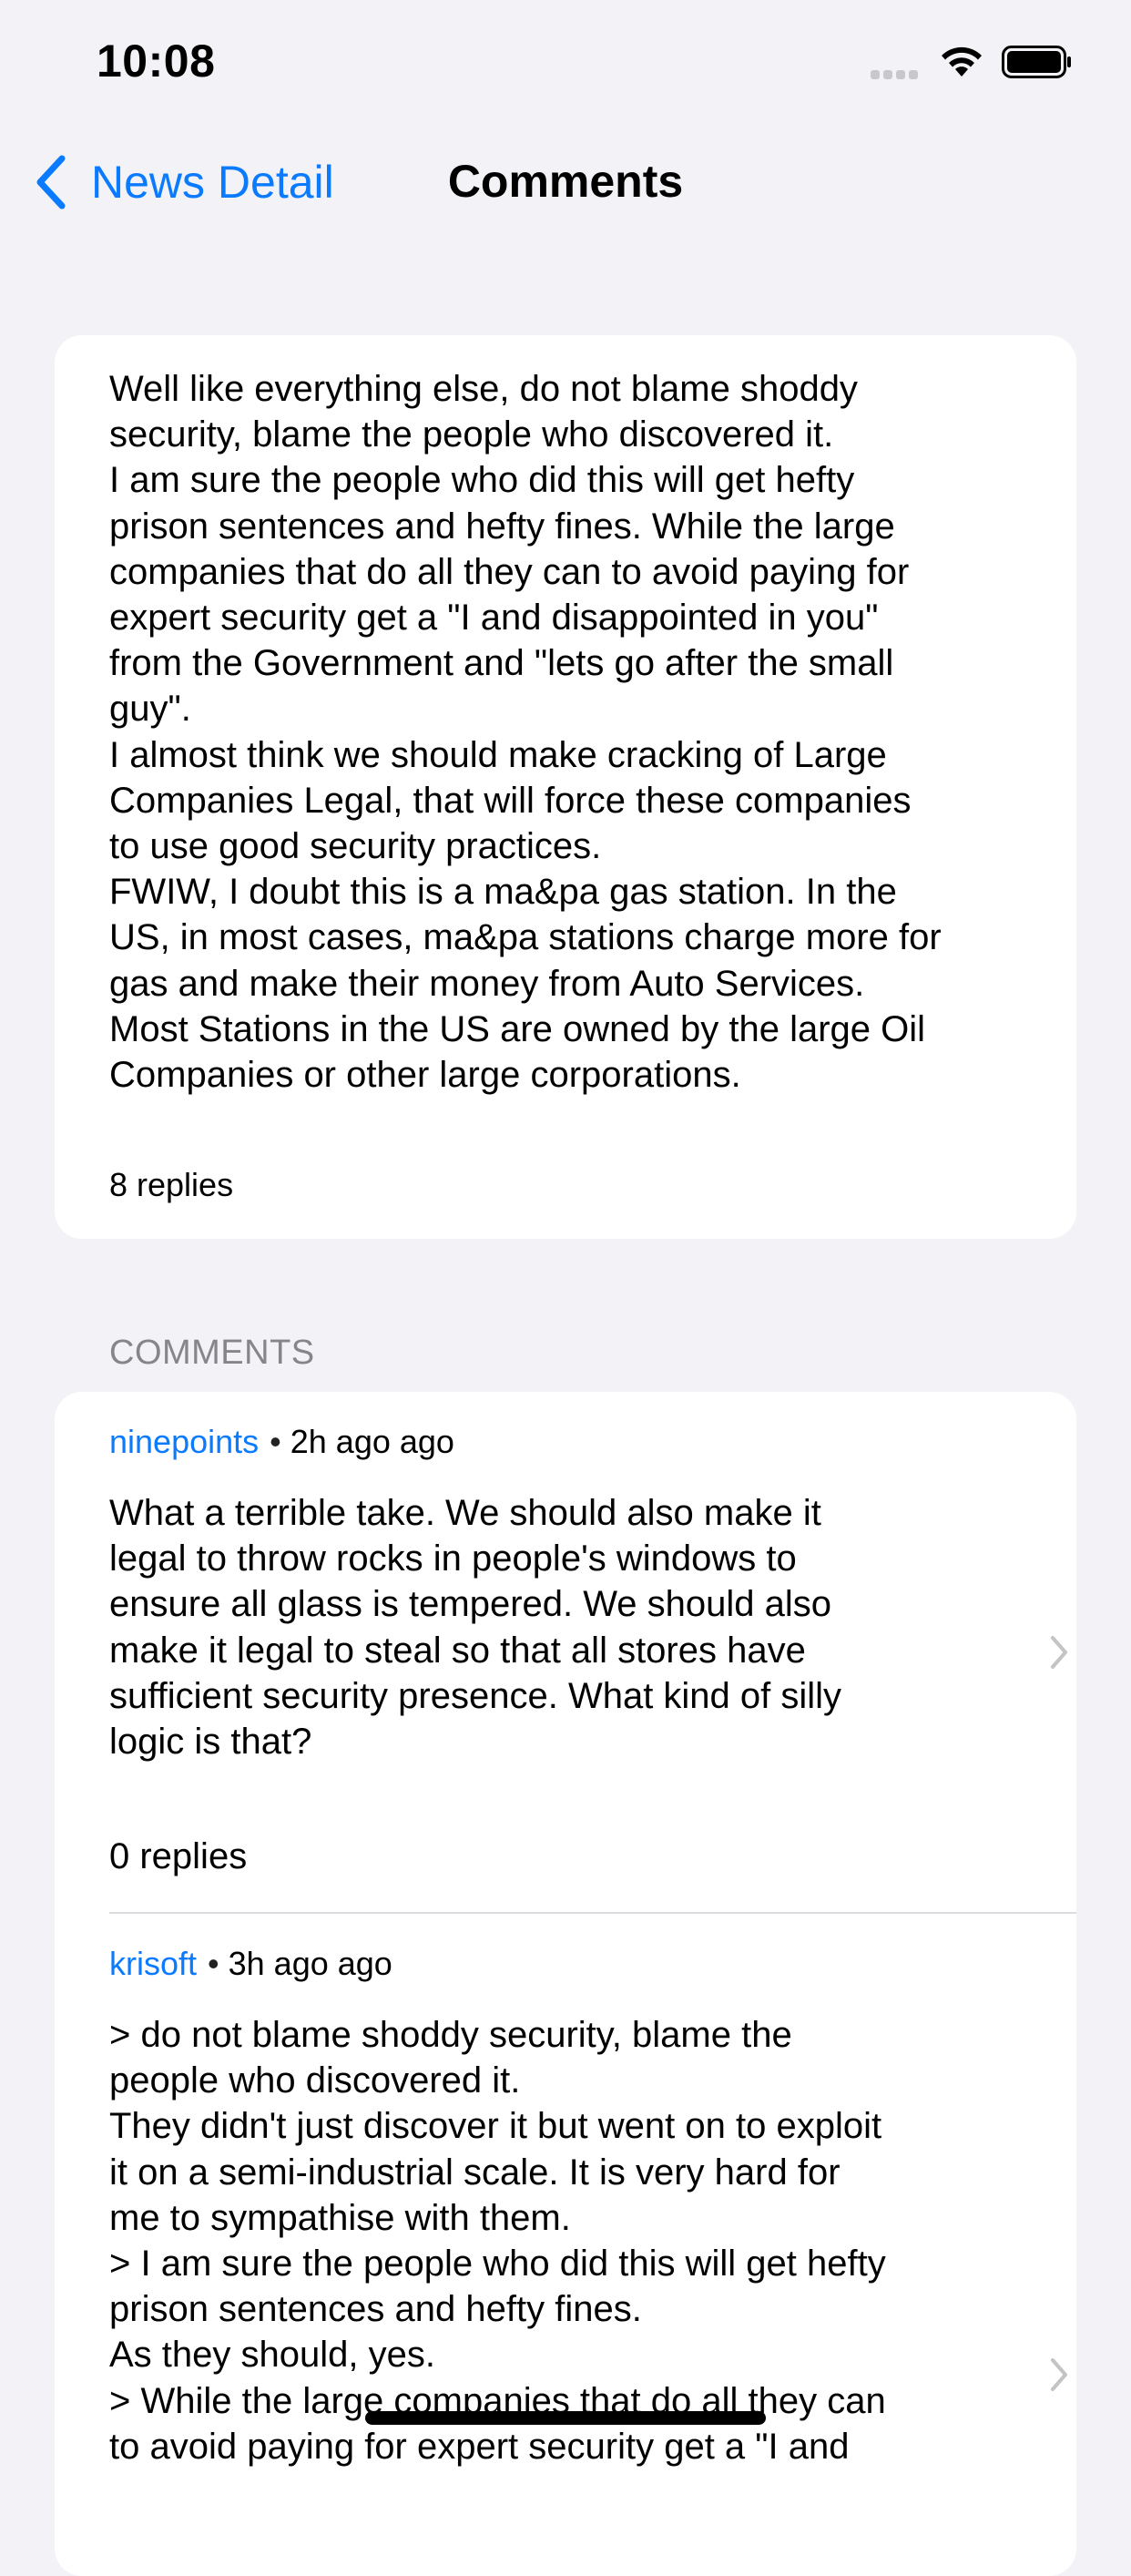  What do you see at coordinates (153, 1964) in the screenshot?
I see `comment-author-link: krisoft` at bounding box center [153, 1964].